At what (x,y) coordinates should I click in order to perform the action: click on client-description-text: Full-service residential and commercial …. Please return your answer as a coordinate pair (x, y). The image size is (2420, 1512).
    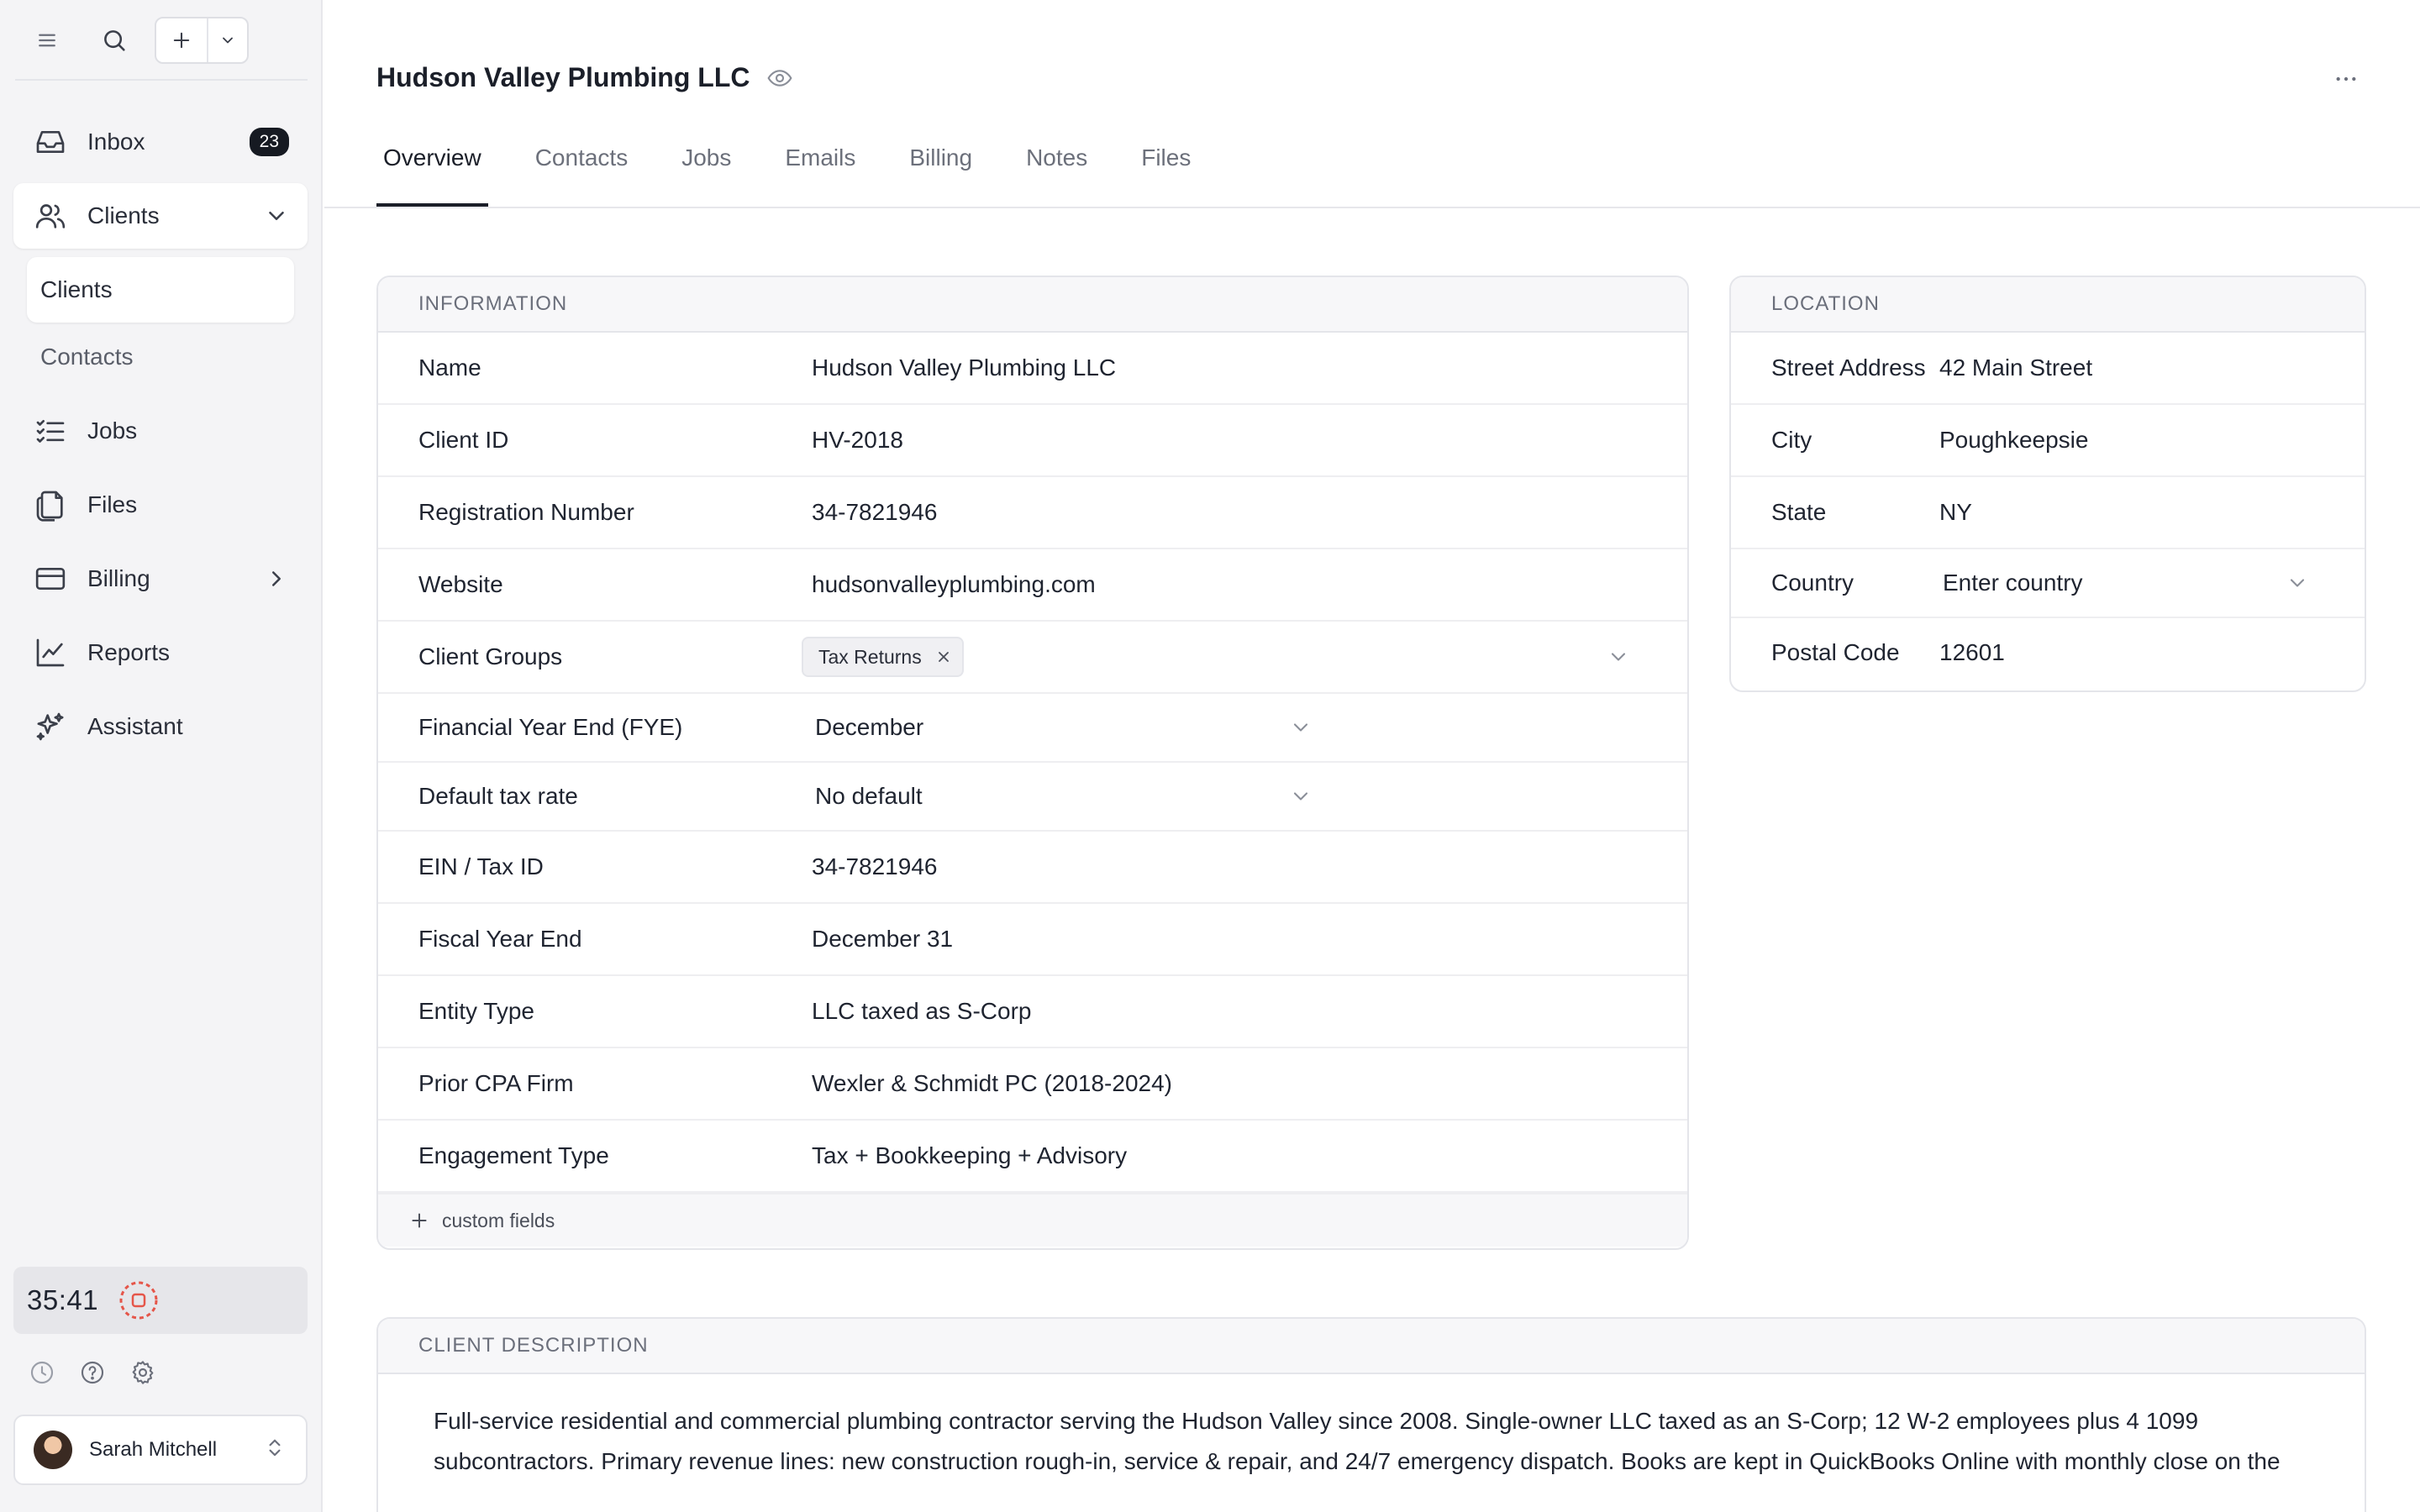
    Looking at the image, I should click on (1372, 1428).